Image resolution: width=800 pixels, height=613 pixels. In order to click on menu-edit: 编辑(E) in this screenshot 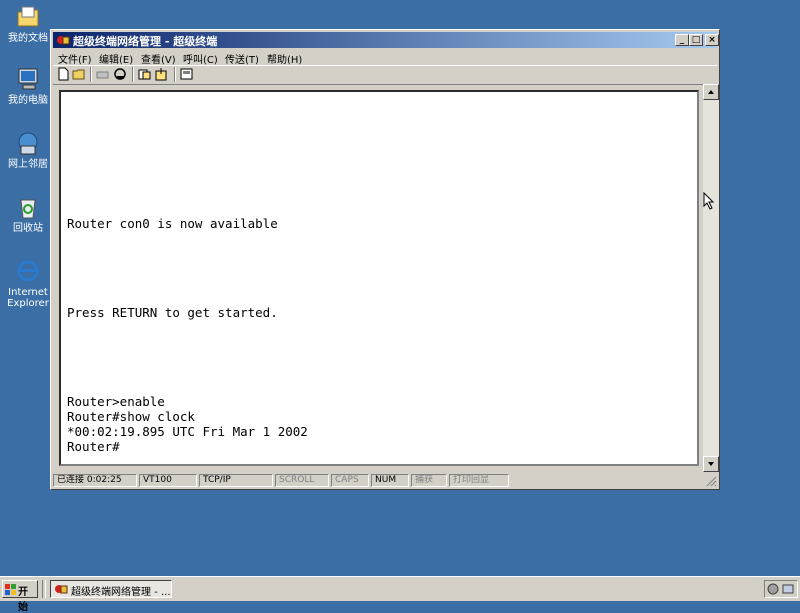, I will do `click(116, 58)`.